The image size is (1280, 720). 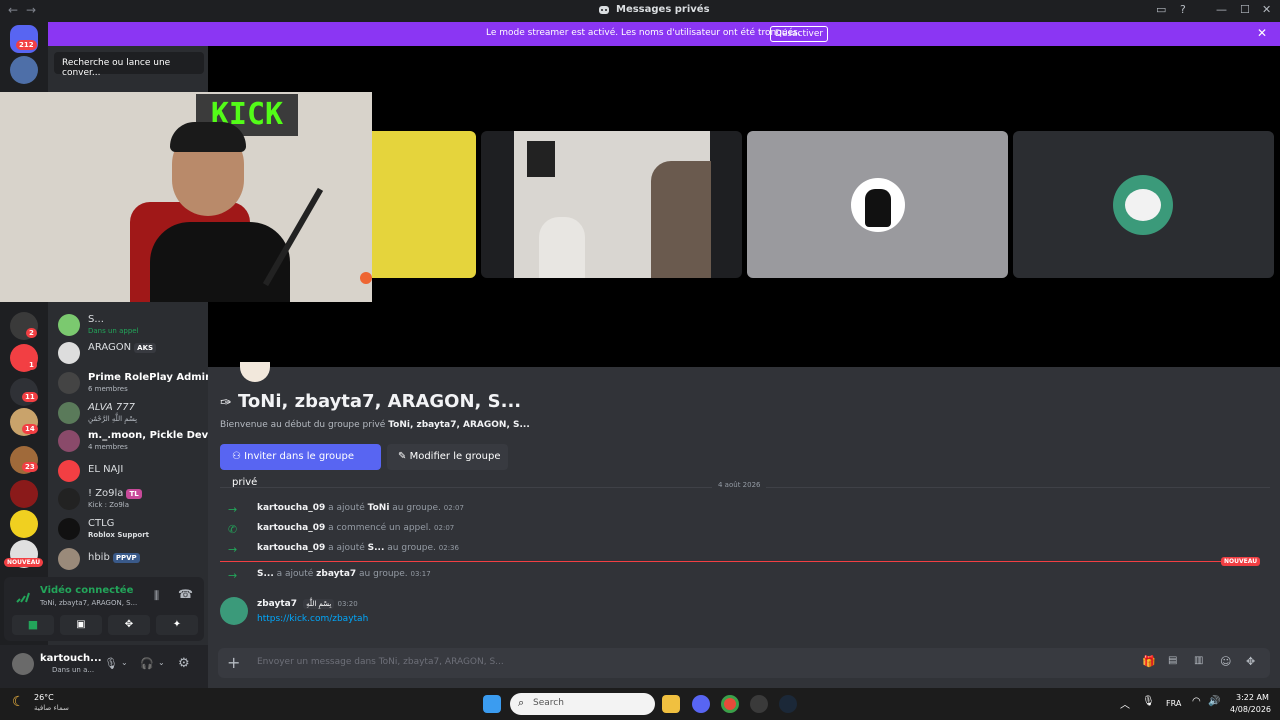 What do you see at coordinates (1252, 697) in the screenshot?
I see `clock-time: 3:22 AM` at bounding box center [1252, 697].